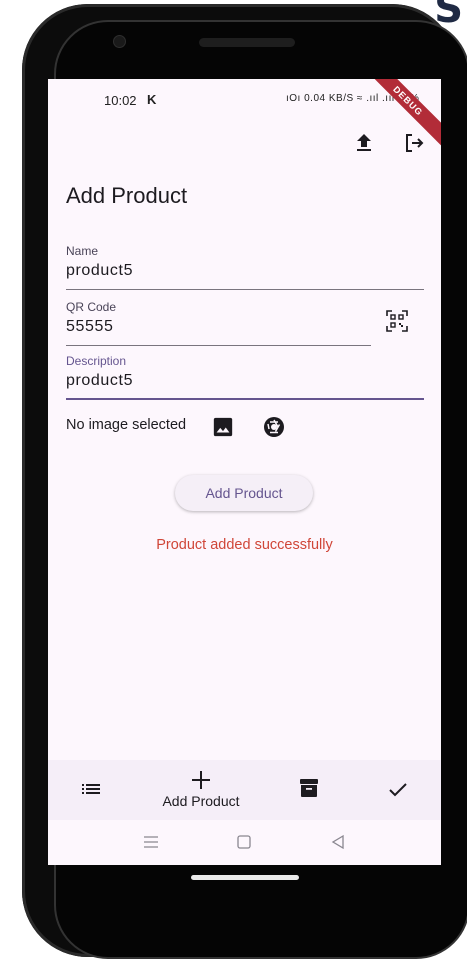 The height and width of the screenshot is (961, 467). Describe the element at coordinates (414, 143) in the screenshot. I see `logout-icon` at that location.